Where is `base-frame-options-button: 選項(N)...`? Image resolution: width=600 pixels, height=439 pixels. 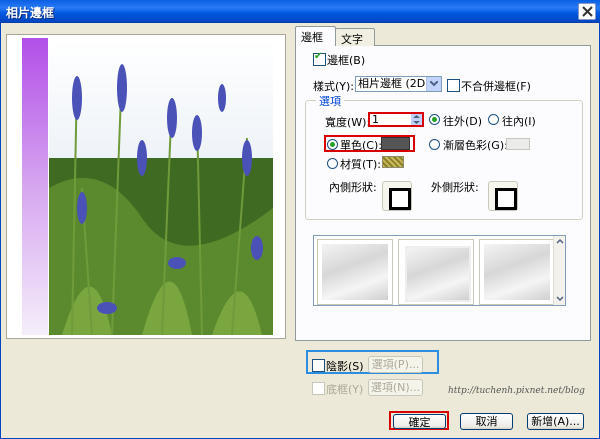
base-frame-options-button: 選項(N)... is located at coordinates (395, 387).